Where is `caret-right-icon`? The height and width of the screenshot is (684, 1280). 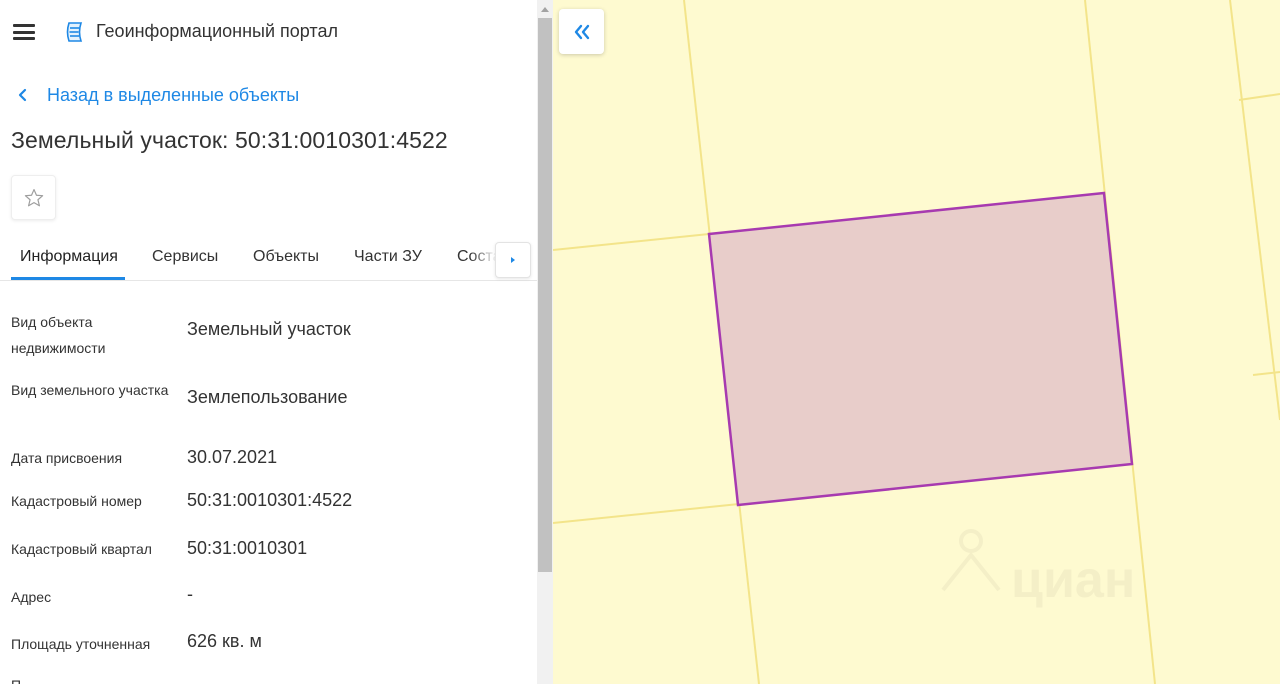 caret-right-icon is located at coordinates (513, 260).